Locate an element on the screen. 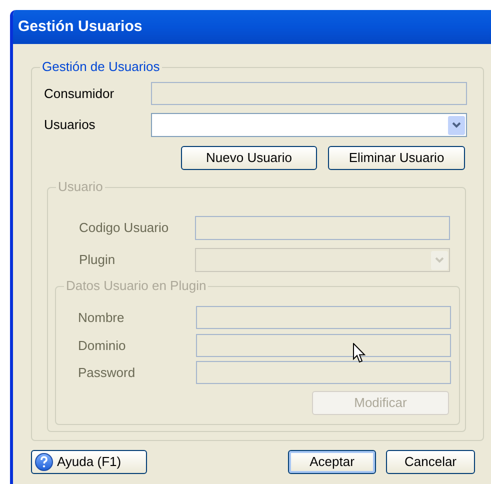 Image resolution: width=491 pixels, height=484 pixels. cursor-icon is located at coordinates (359, 353).